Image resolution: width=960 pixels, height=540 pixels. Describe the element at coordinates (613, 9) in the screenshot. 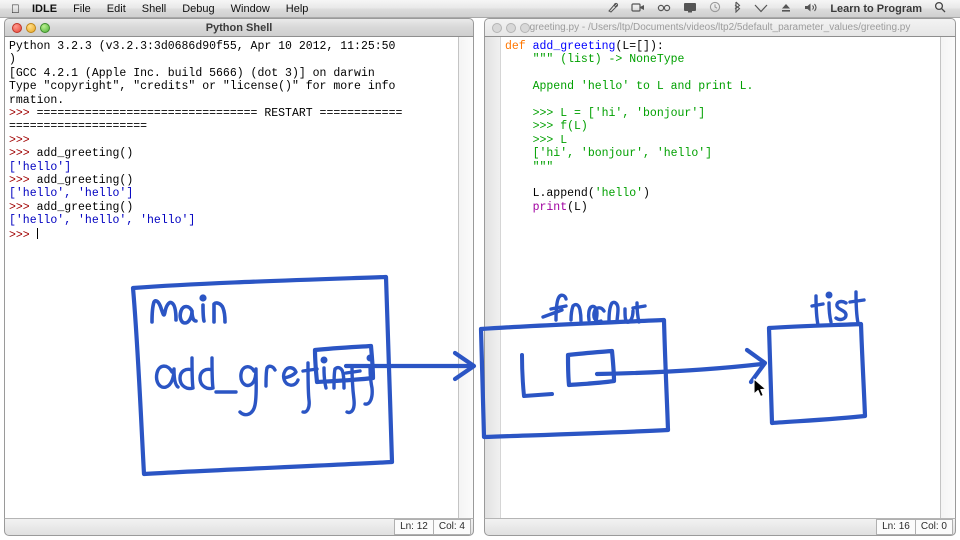

I see `pen-icon` at that location.